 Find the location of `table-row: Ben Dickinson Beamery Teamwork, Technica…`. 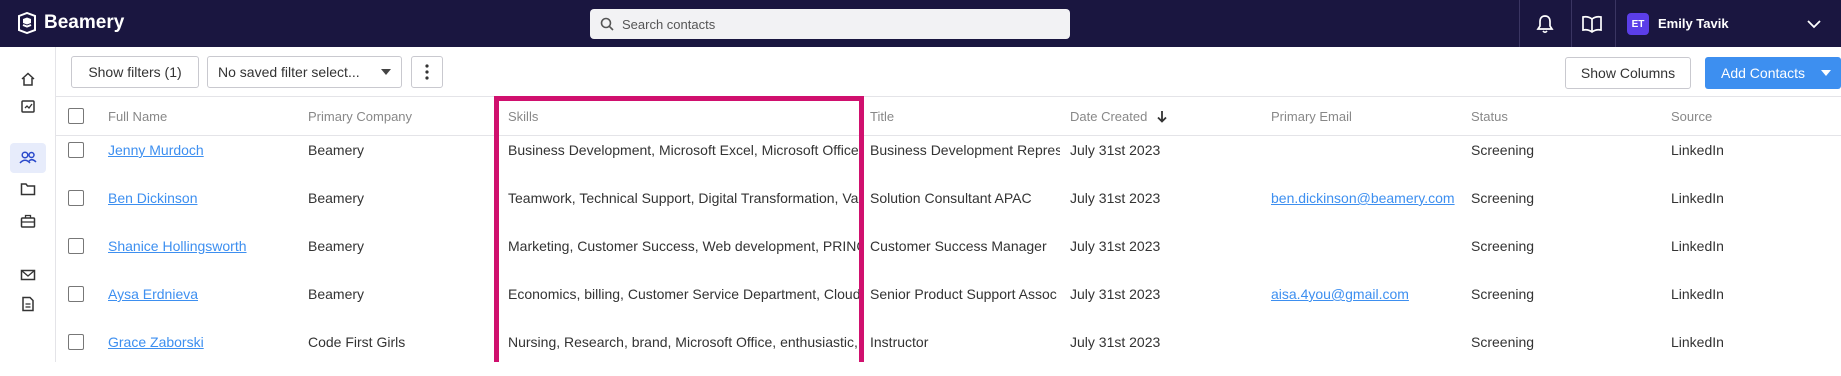

table-row: Ben Dickinson Beamery Teamwork, Technica… is located at coordinates (948, 208).